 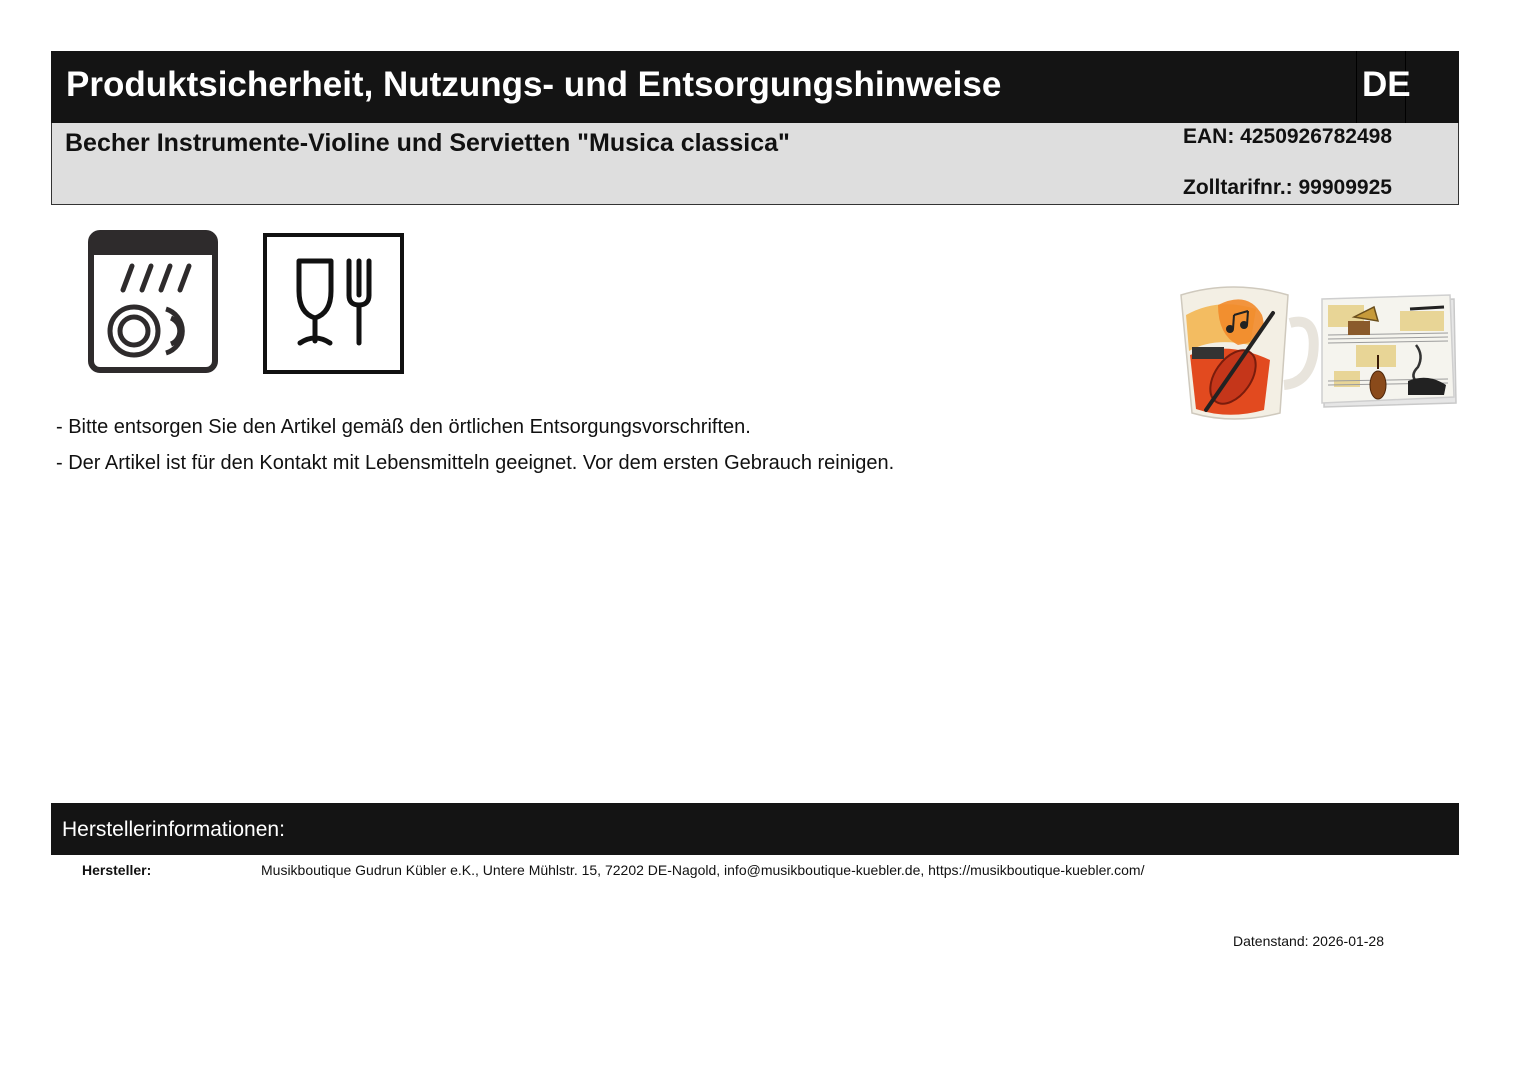 What do you see at coordinates (173, 829) in the screenshot?
I see `manufacturer-heading: Herstellerinformationen:` at bounding box center [173, 829].